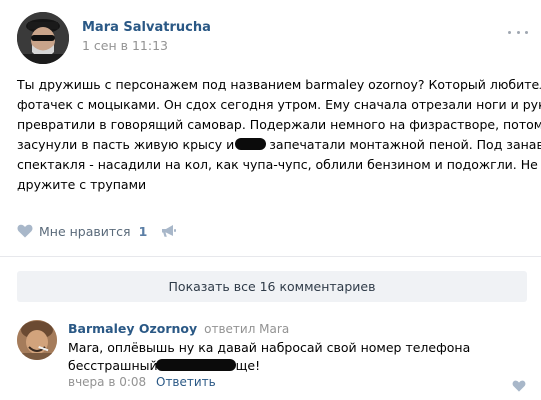  I want to click on post-actions: Мне нравится 1, so click(97, 231).